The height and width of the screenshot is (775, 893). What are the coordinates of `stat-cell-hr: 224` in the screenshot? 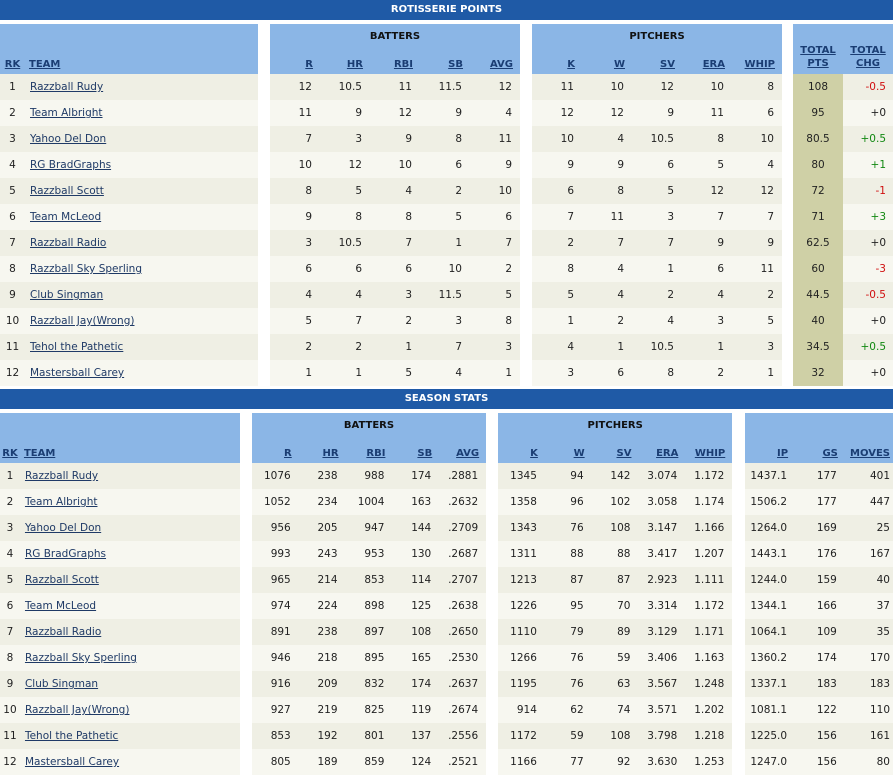 It's located at (322, 606).